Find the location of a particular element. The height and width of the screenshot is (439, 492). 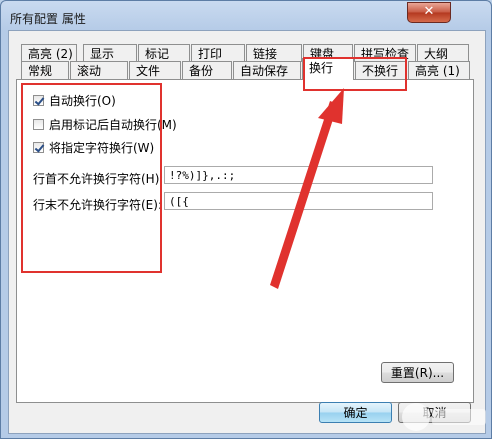

line-start-input: !?%)]},.:; is located at coordinates (298, 175).